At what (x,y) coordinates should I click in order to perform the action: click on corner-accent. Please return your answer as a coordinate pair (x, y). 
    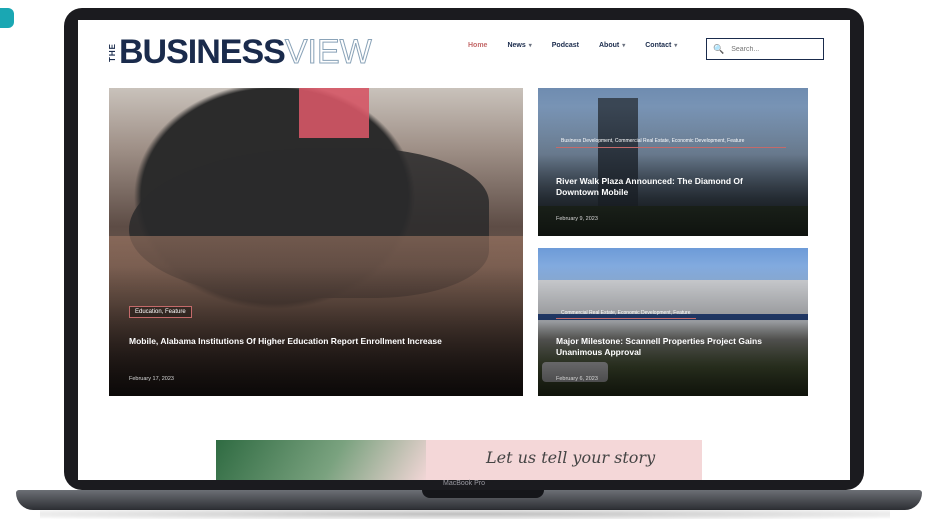
    Looking at the image, I should click on (7, 18).